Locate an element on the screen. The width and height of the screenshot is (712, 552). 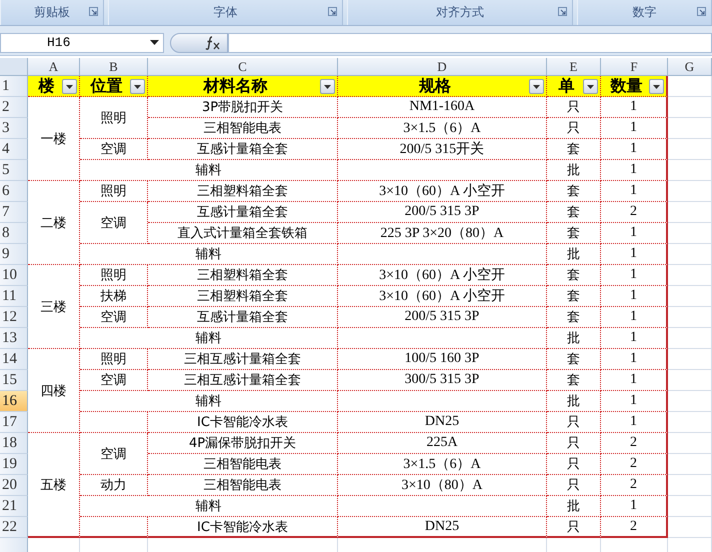
table-cell: 三楼 is located at coordinates (54, 307).